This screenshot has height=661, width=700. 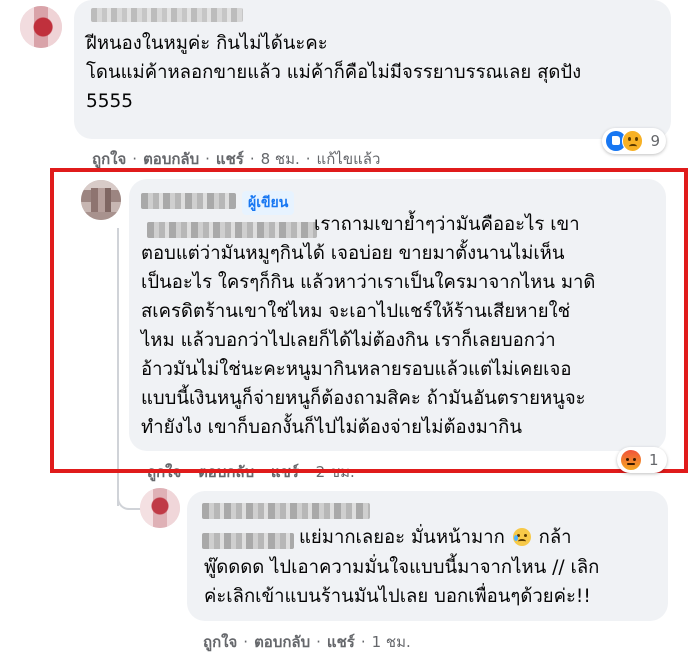 What do you see at coordinates (110, 101) in the screenshot?
I see `comment-line: 5555` at bounding box center [110, 101].